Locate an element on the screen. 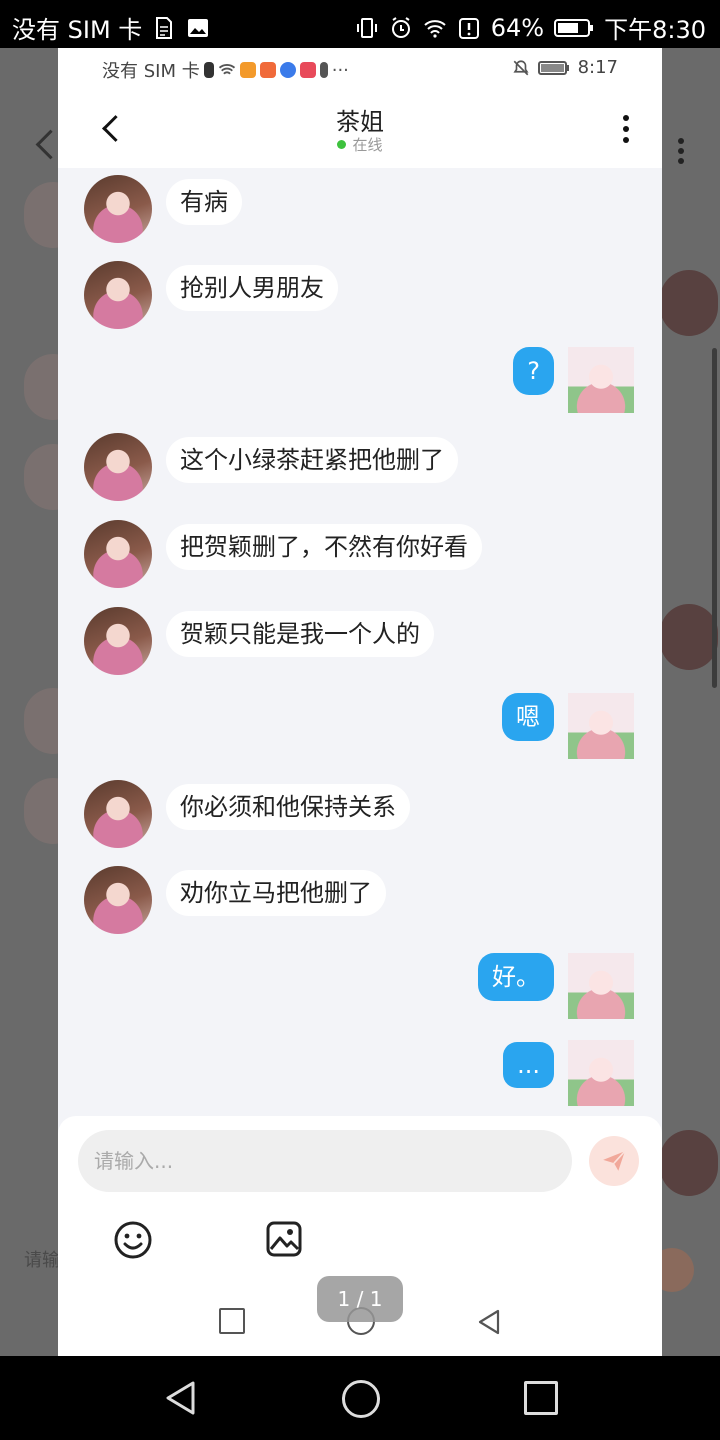 The width and height of the screenshot is (720, 1440). mute-icon is located at coordinates (521, 67).